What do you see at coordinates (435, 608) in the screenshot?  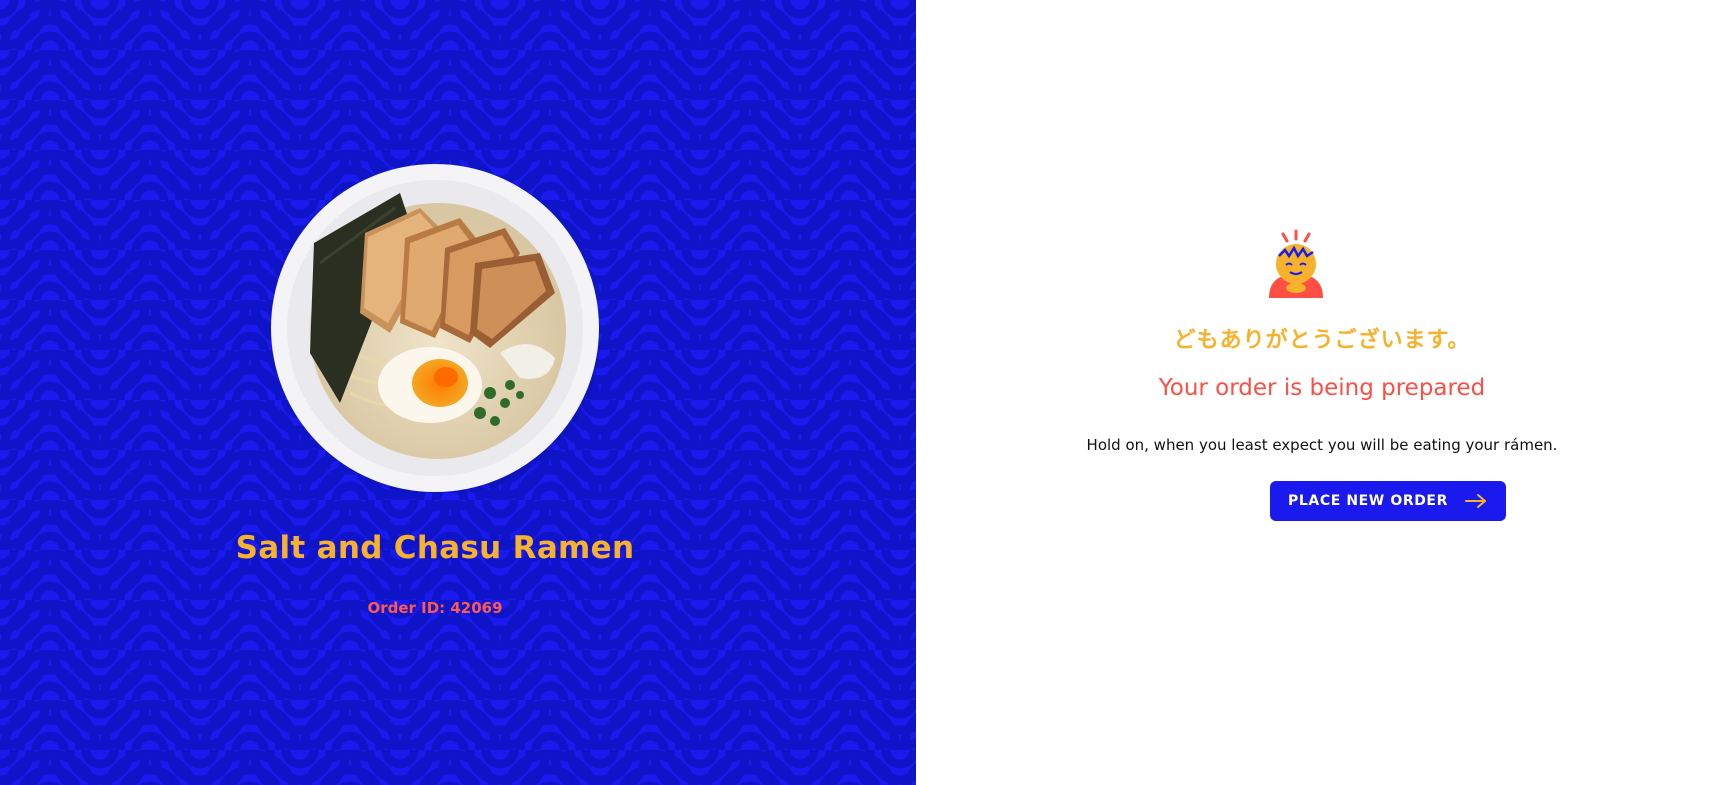 I see `order-id: Order ID: 42069` at bounding box center [435, 608].